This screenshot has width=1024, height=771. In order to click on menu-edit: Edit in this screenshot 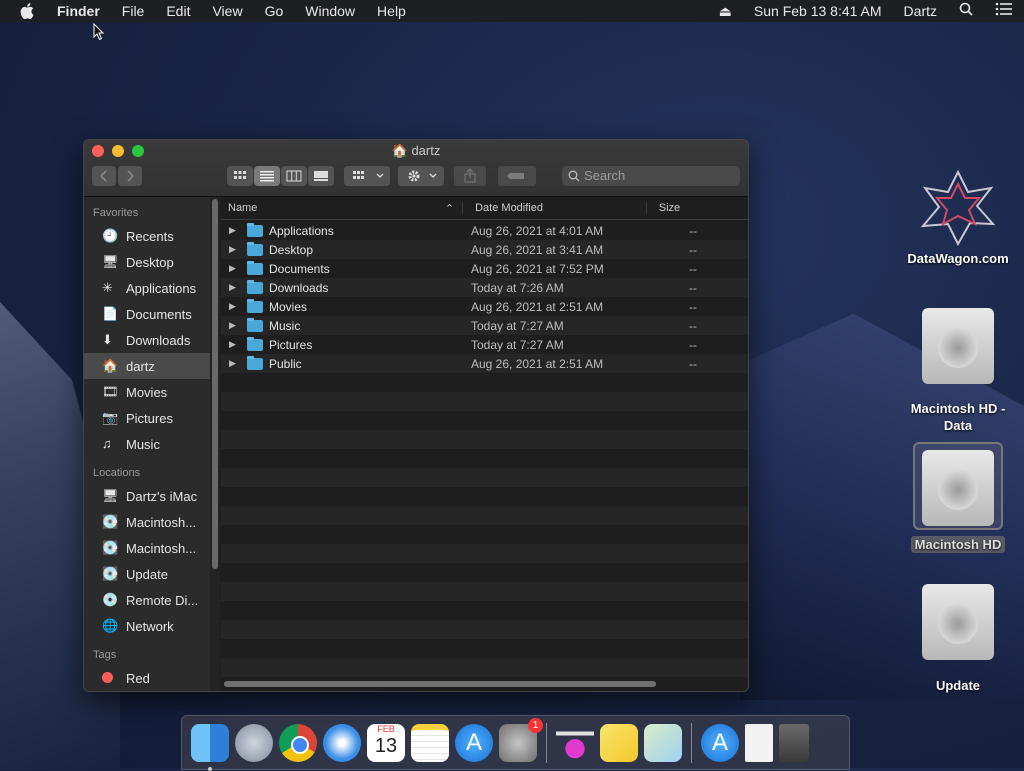, I will do `click(178, 11)`.